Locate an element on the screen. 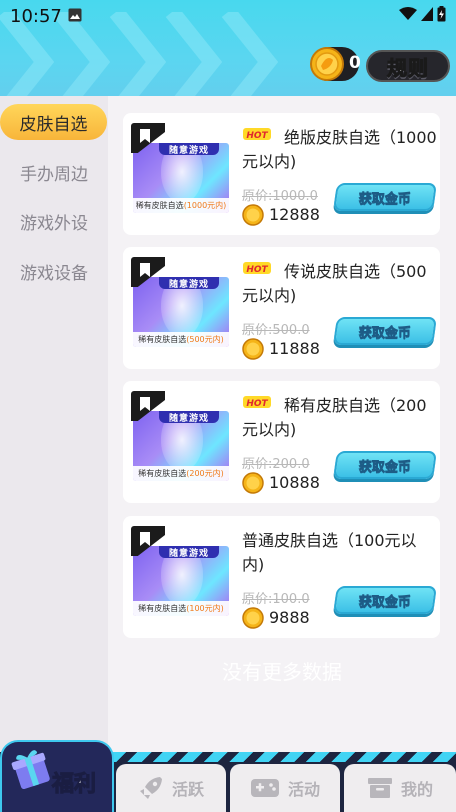 The width and height of the screenshot is (456, 812). sidebar-item-figures: 手办周边 is located at coordinates (54, 172).